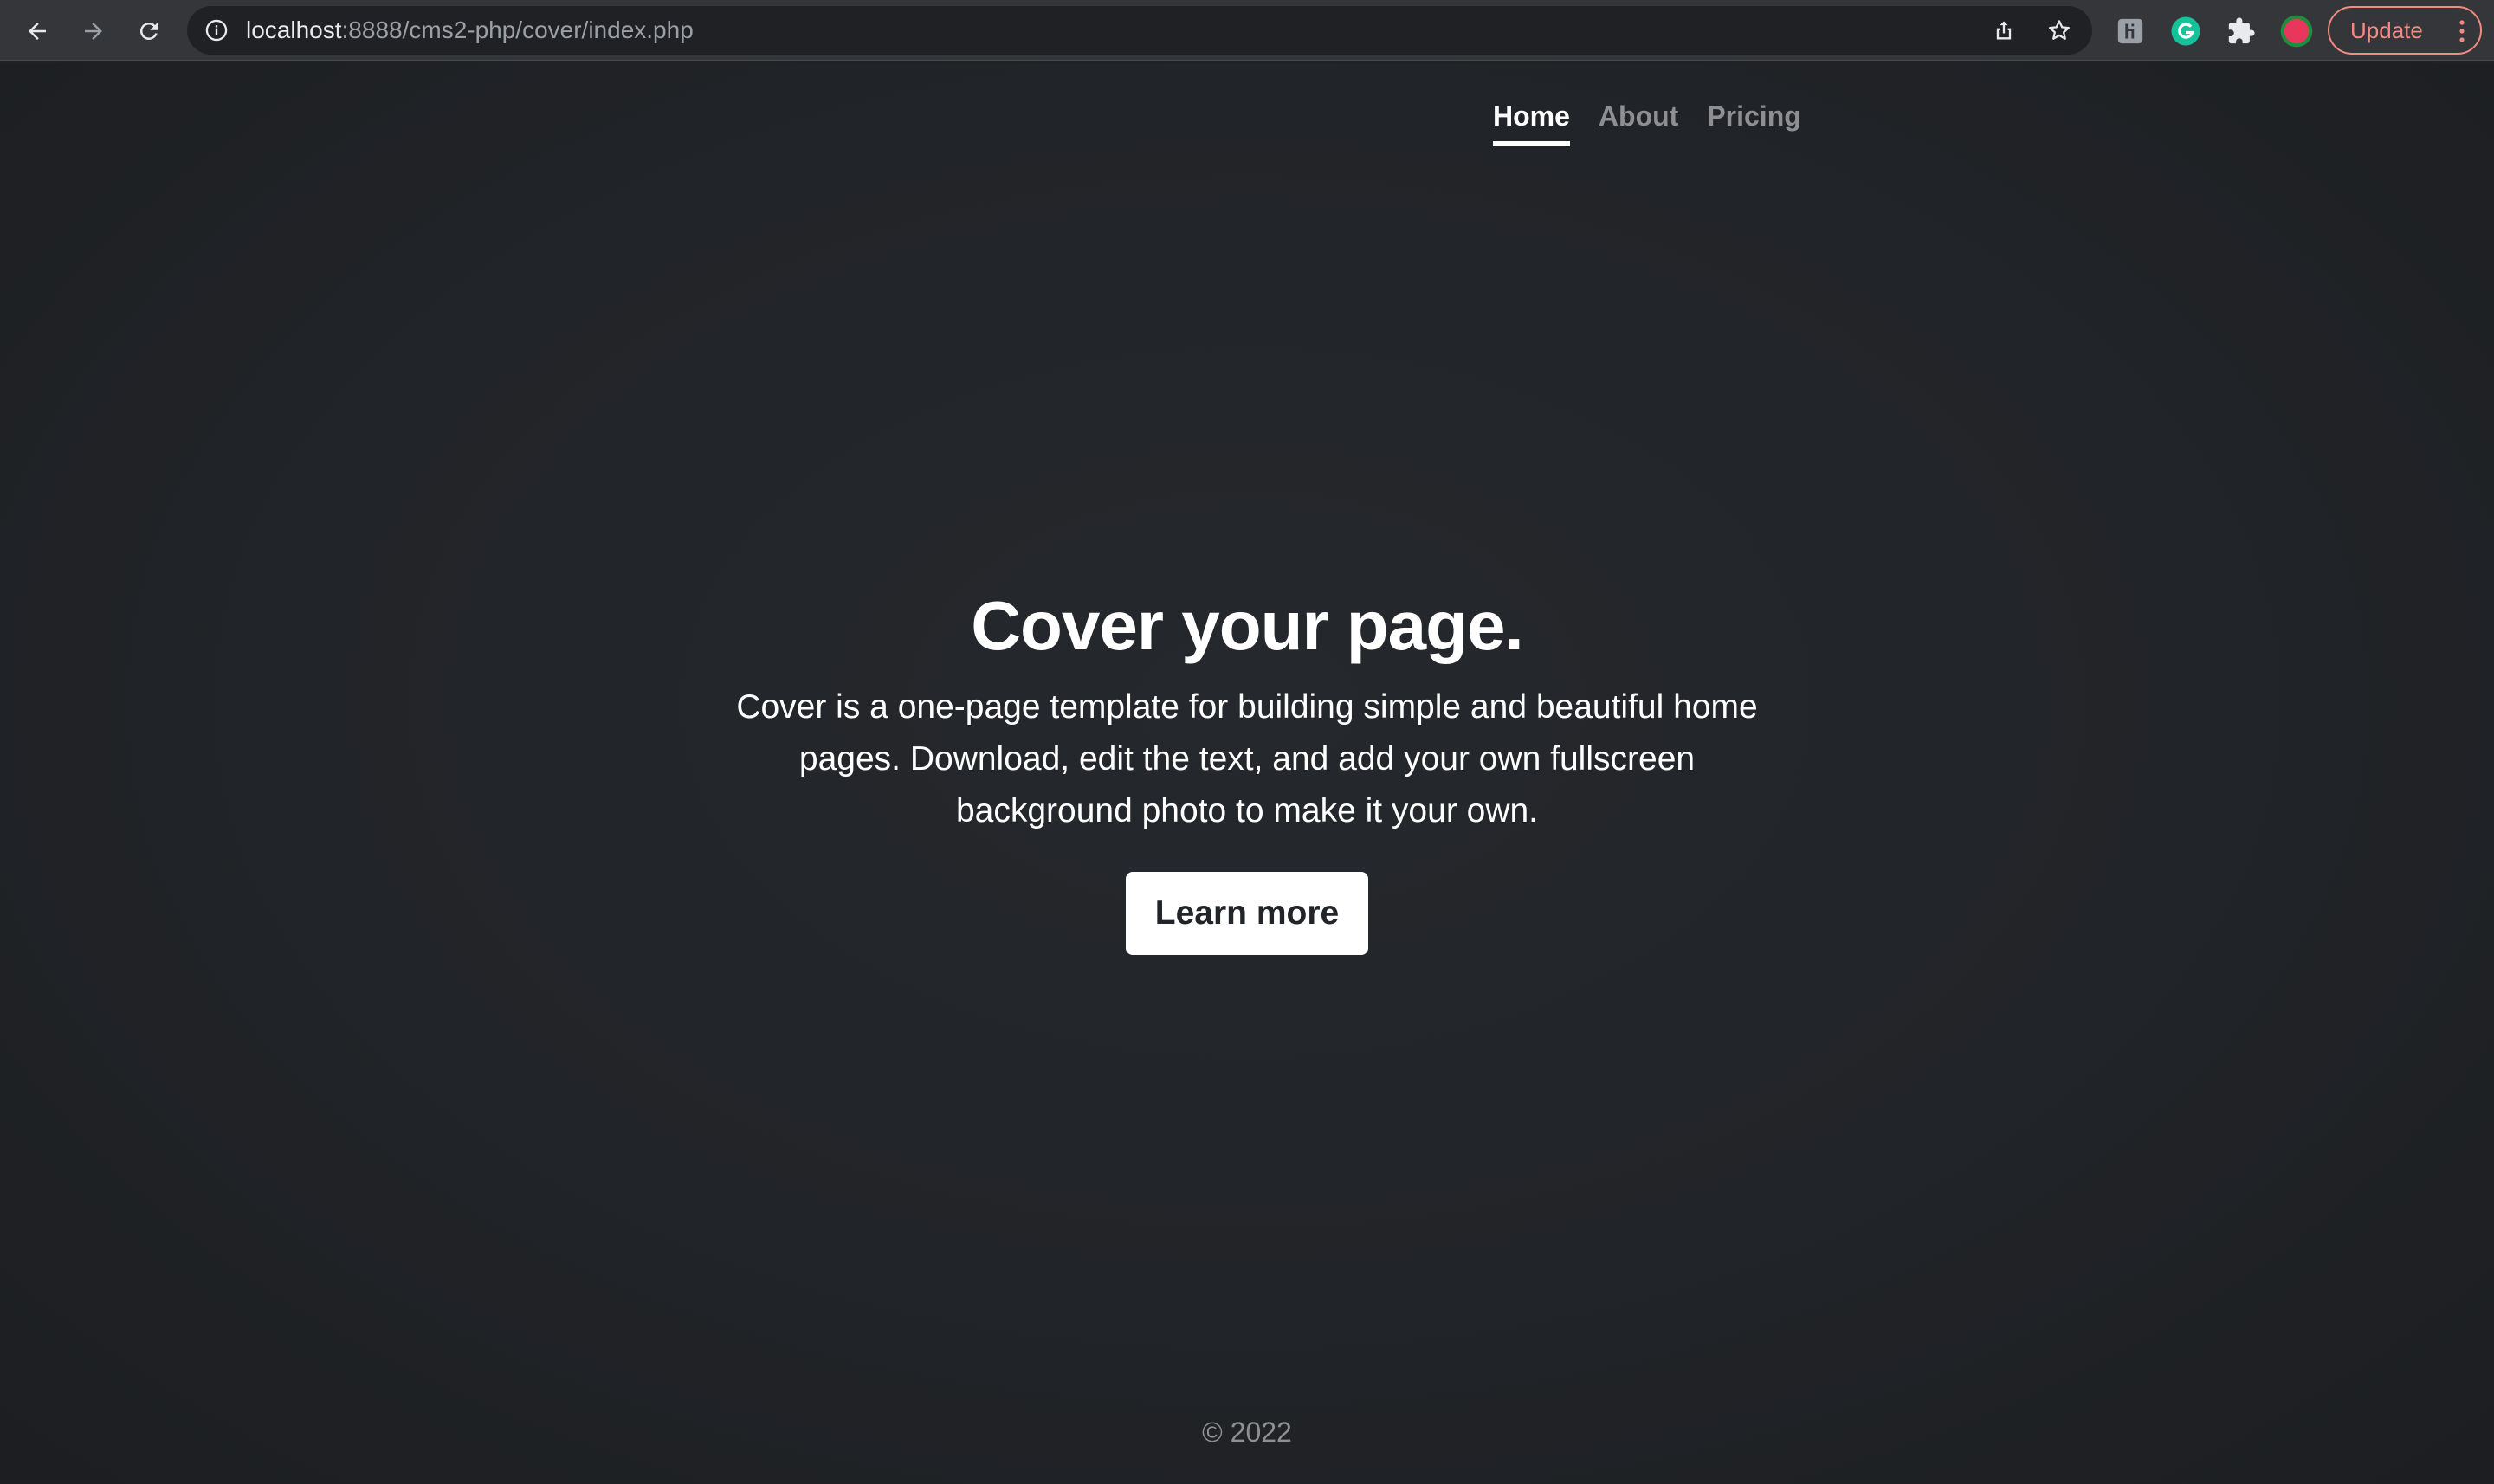  I want to click on update-button: Update, so click(2405, 31).